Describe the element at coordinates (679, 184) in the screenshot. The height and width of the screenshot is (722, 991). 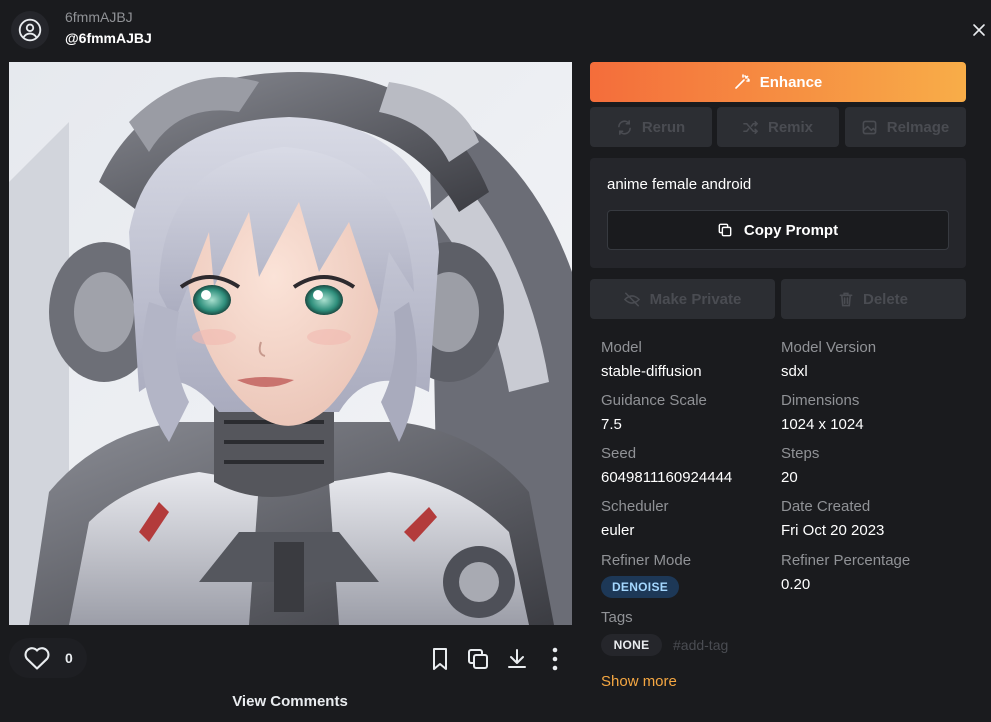
I see `prompt-text: anime female android` at that location.